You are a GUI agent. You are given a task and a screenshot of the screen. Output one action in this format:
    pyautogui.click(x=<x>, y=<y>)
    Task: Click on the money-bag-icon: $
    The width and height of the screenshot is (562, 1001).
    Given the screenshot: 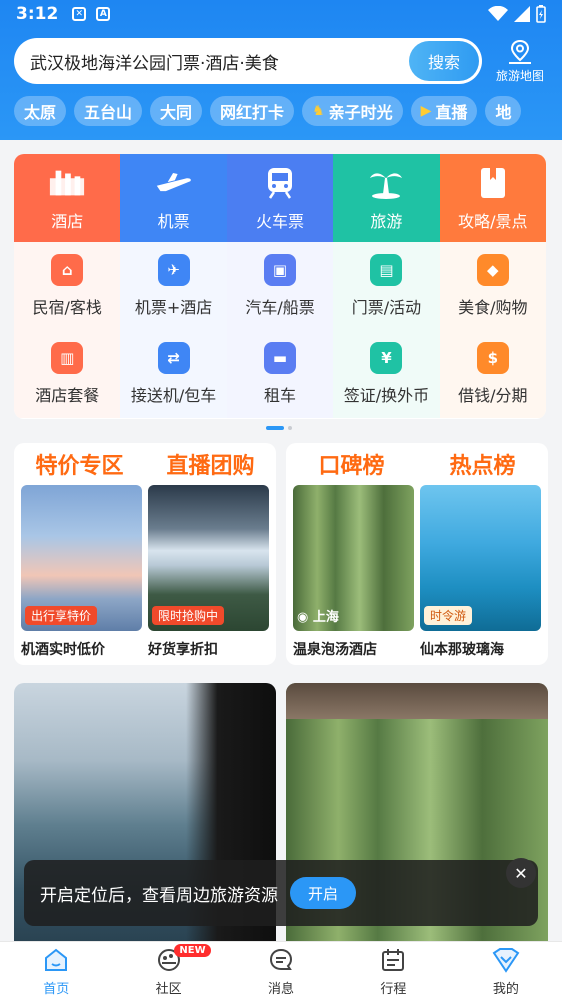 What is the action you would take?
    pyautogui.click(x=492, y=358)
    